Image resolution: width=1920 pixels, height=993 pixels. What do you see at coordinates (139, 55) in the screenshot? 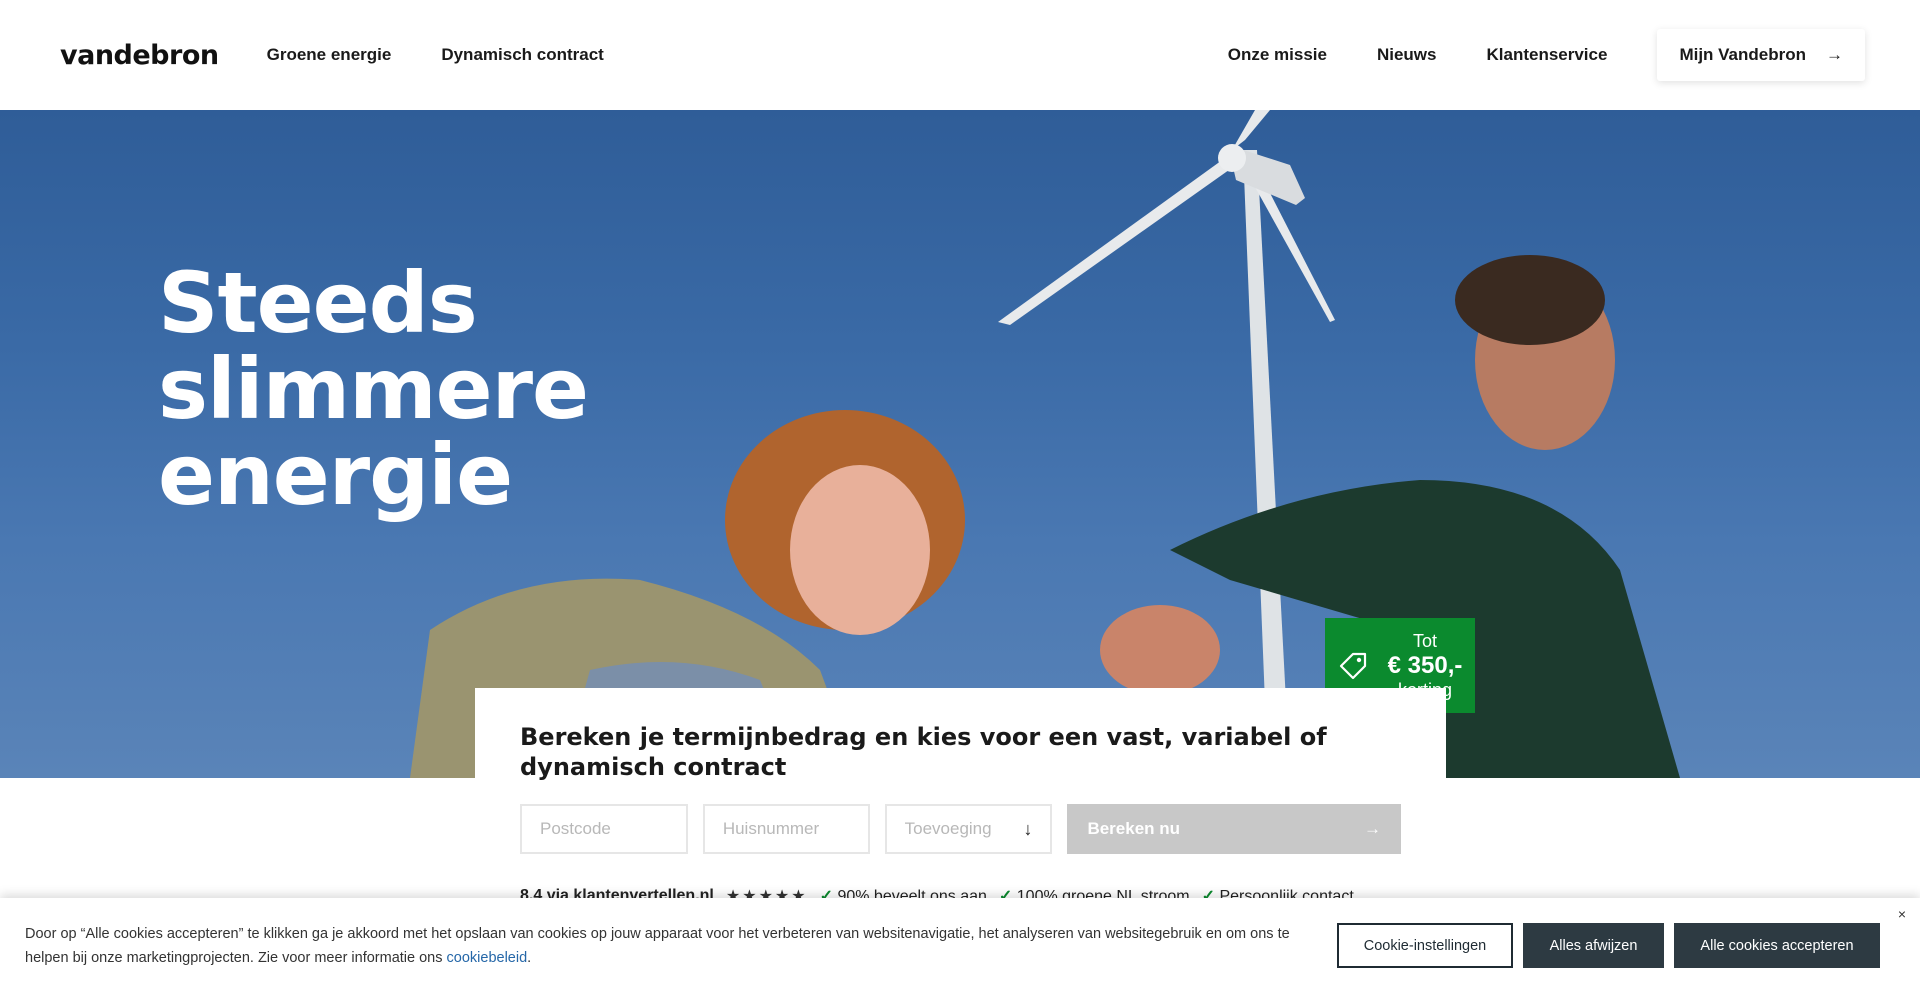
I see `vandebron-logo: vandebron` at bounding box center [139, 55].